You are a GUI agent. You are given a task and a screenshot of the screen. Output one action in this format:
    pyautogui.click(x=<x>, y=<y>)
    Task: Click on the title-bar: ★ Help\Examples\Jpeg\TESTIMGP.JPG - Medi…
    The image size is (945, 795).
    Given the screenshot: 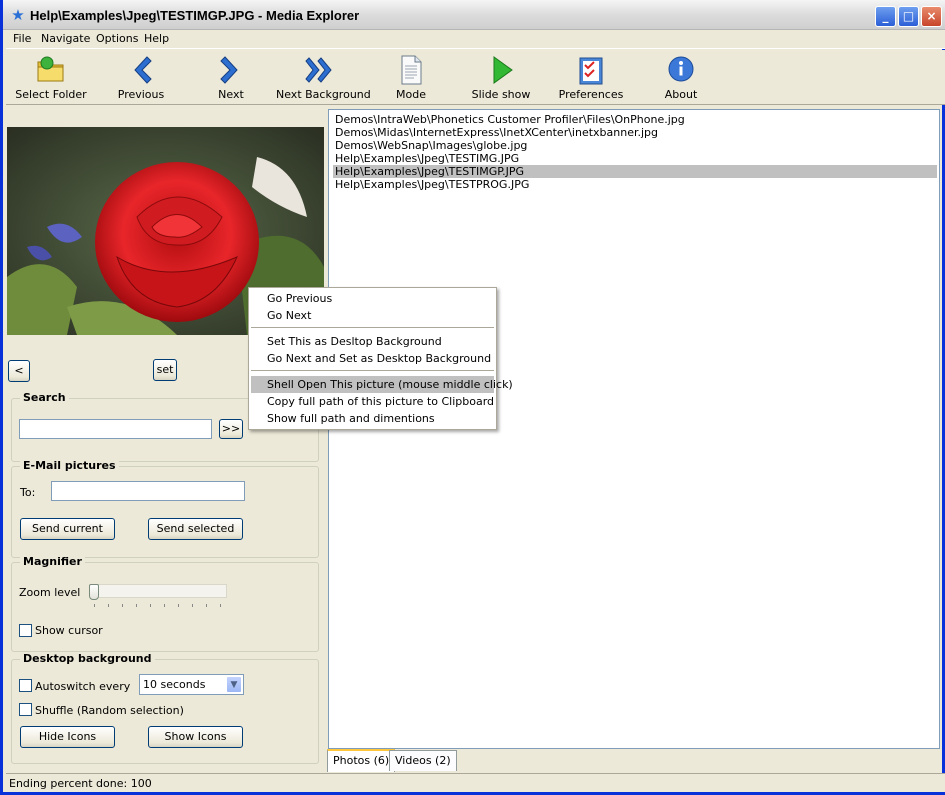 What is the action you would take?
    pyautogui.click(x=474, y=15)
    